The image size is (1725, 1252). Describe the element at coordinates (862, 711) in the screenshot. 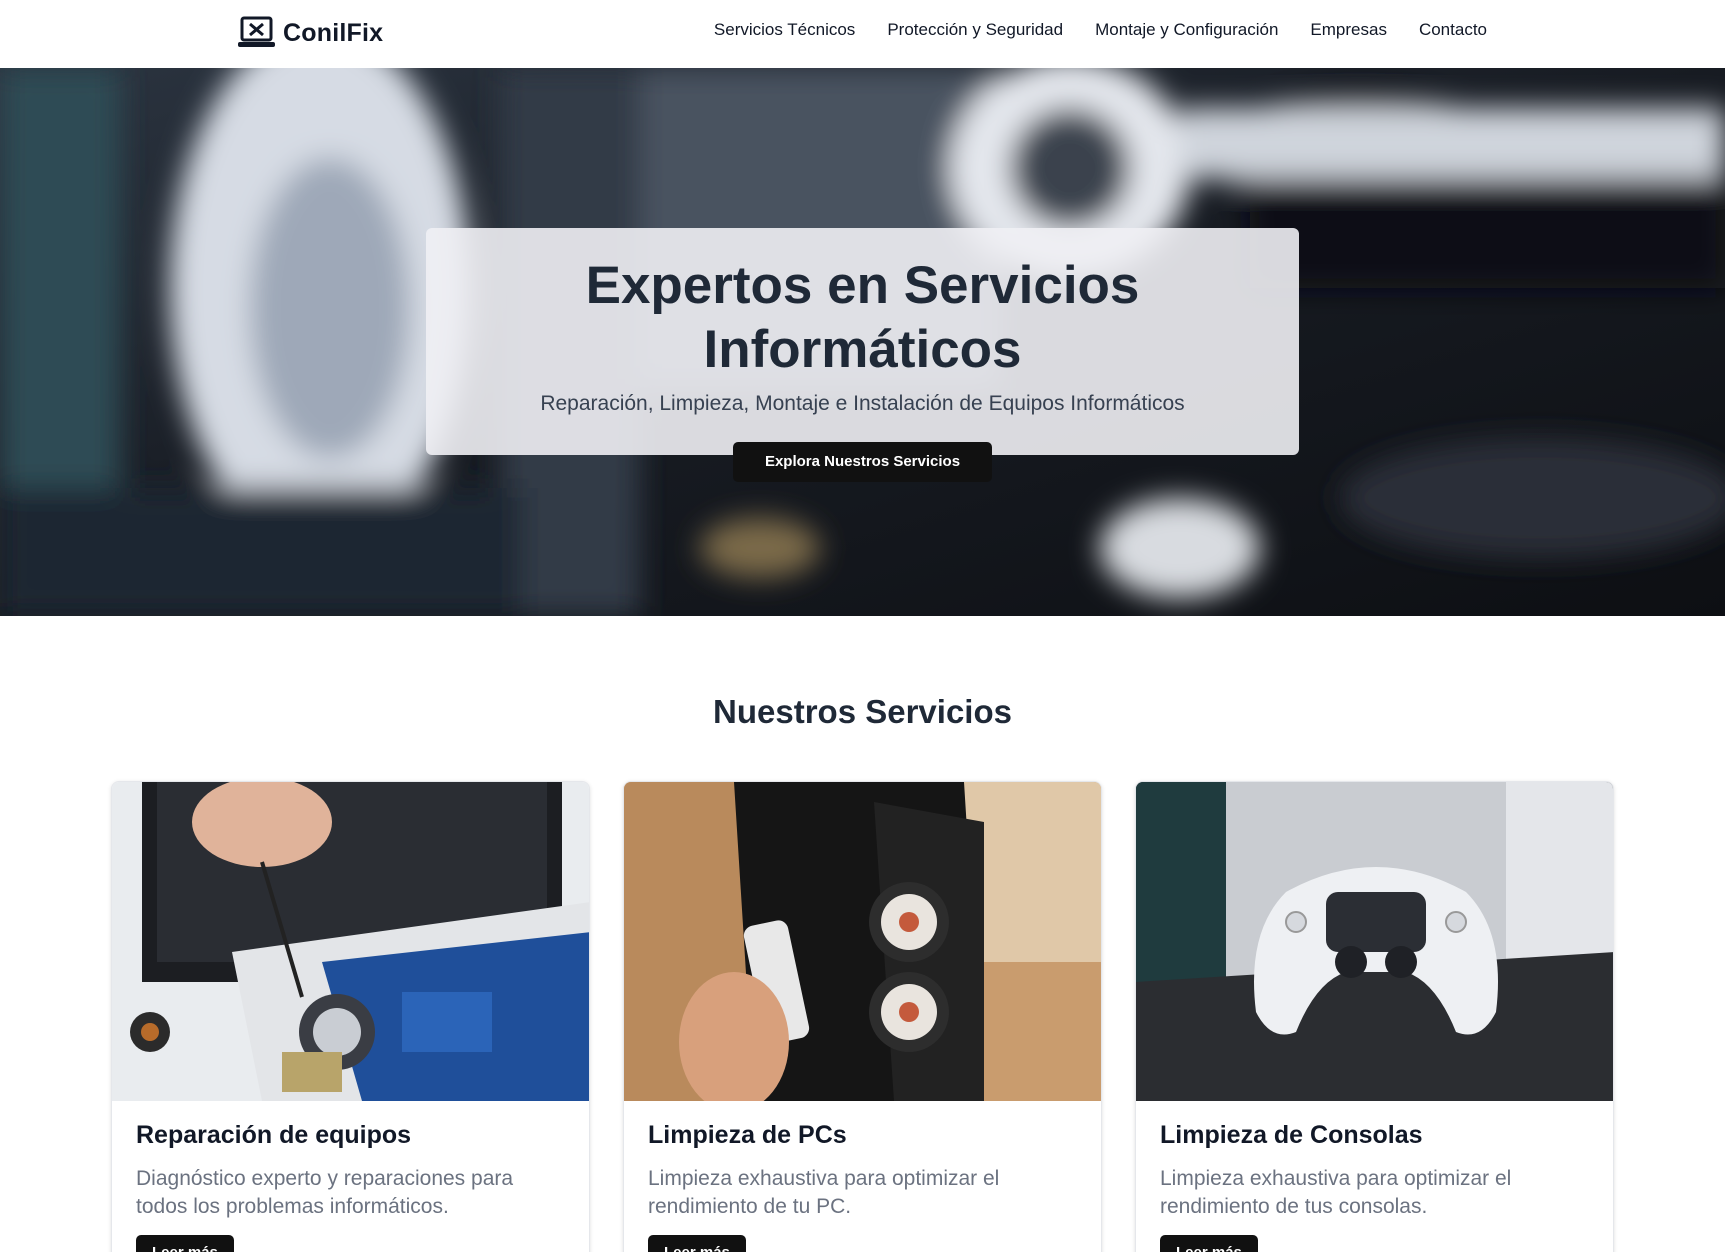

I see `services-title: Nuestros Servicios` at that location.